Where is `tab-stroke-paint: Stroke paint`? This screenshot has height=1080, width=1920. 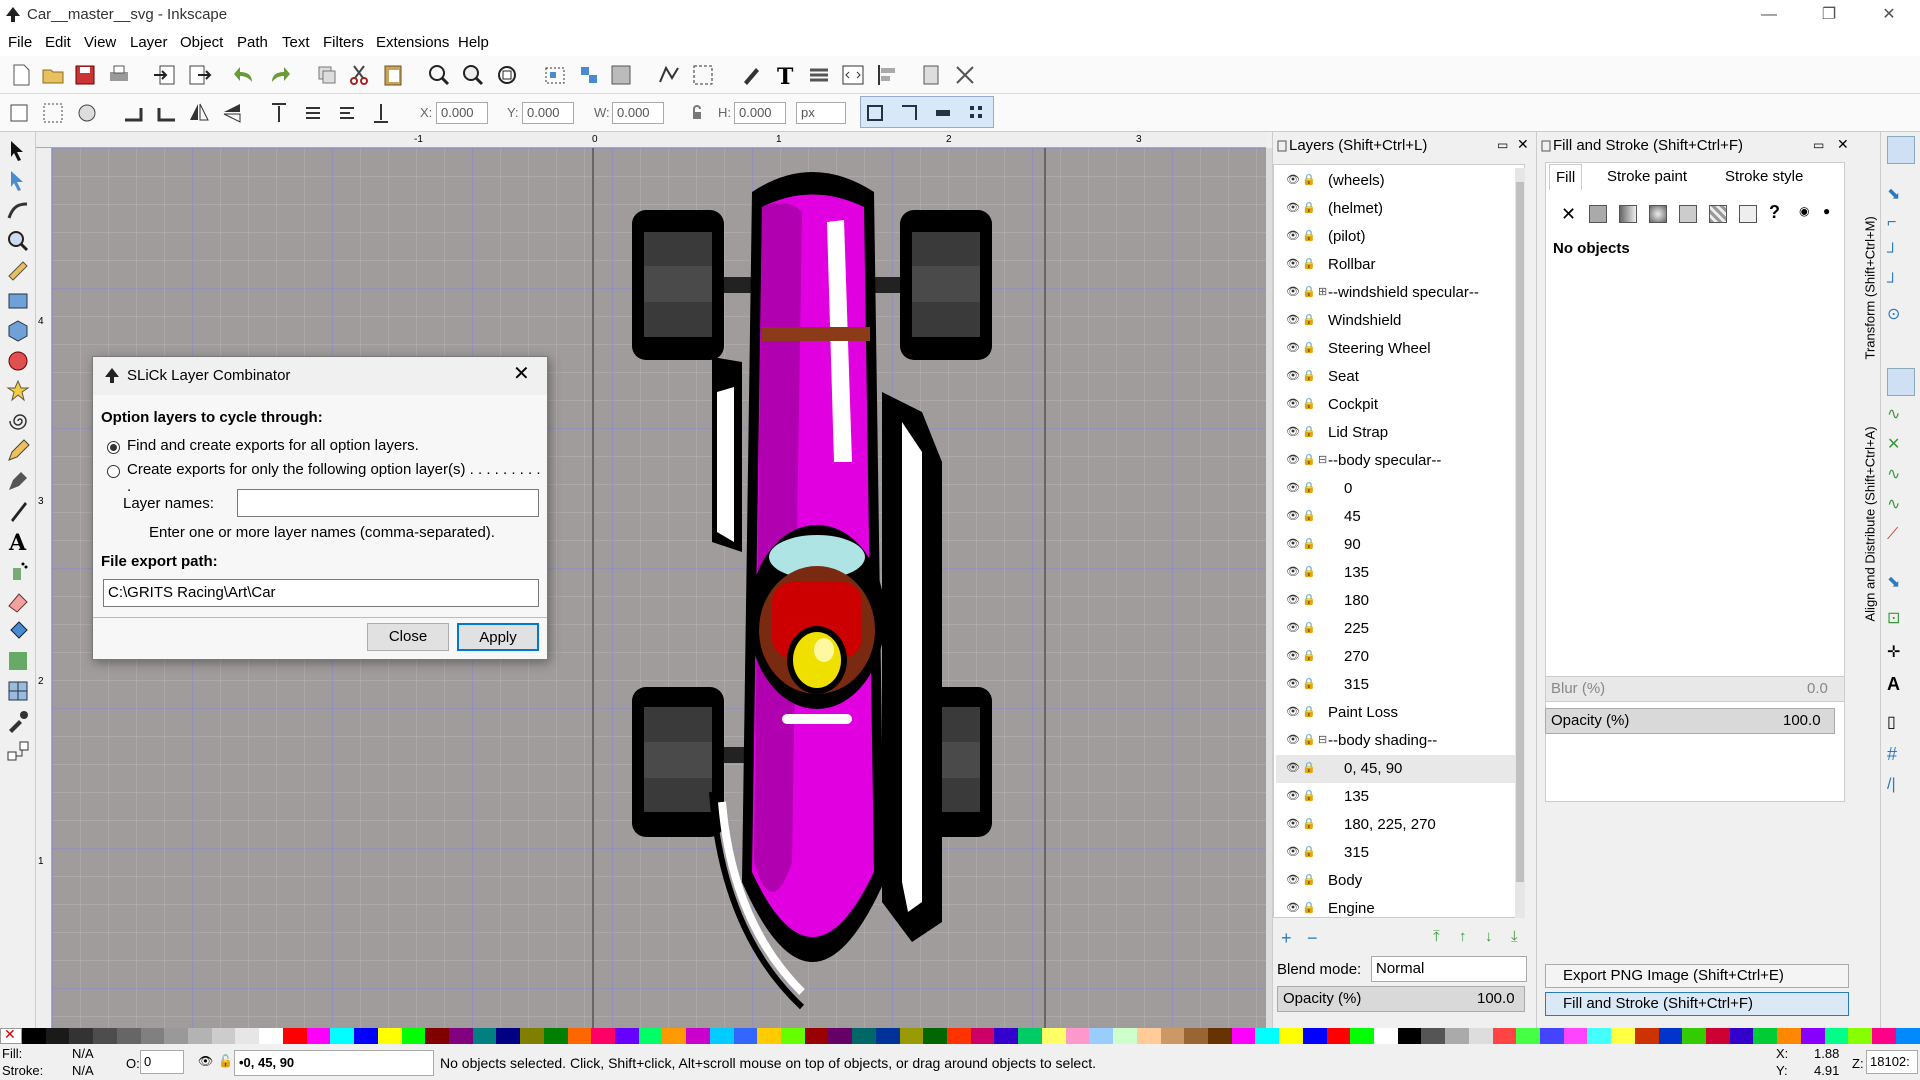 tab-stroke-paint: Stroke paint is located at coordinates (1647, 177).